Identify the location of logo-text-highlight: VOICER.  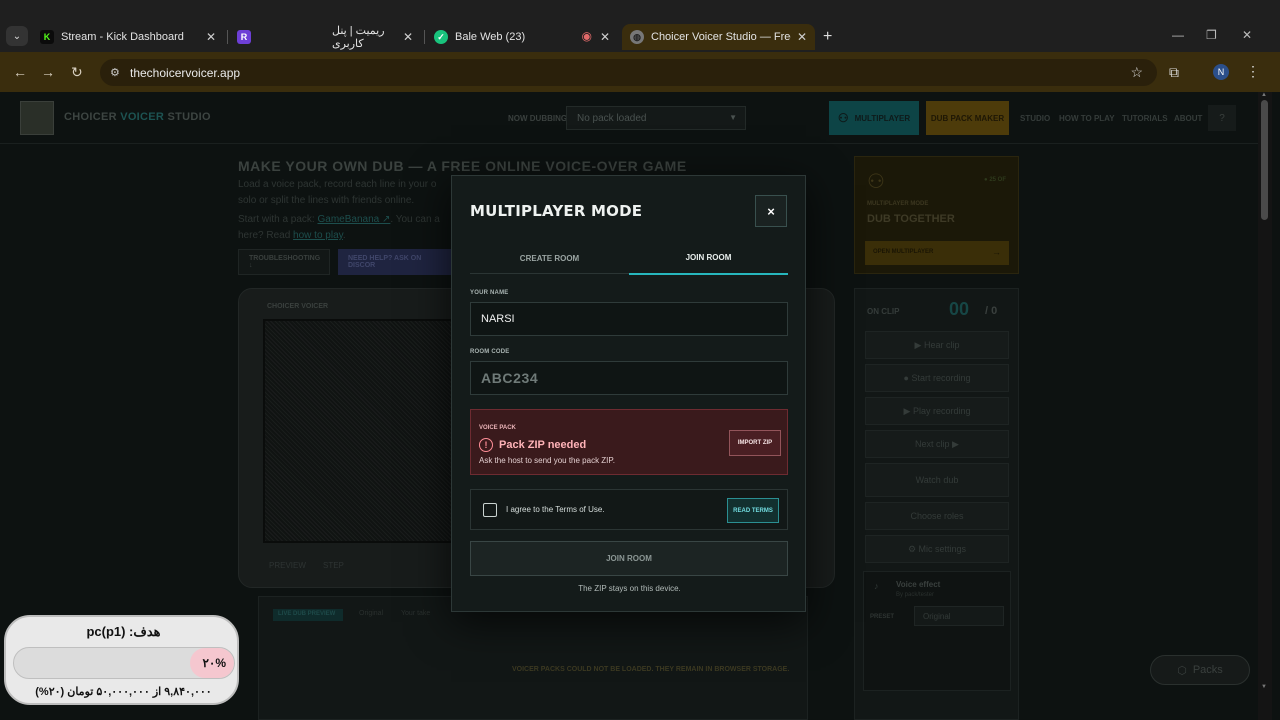
(142, 117).